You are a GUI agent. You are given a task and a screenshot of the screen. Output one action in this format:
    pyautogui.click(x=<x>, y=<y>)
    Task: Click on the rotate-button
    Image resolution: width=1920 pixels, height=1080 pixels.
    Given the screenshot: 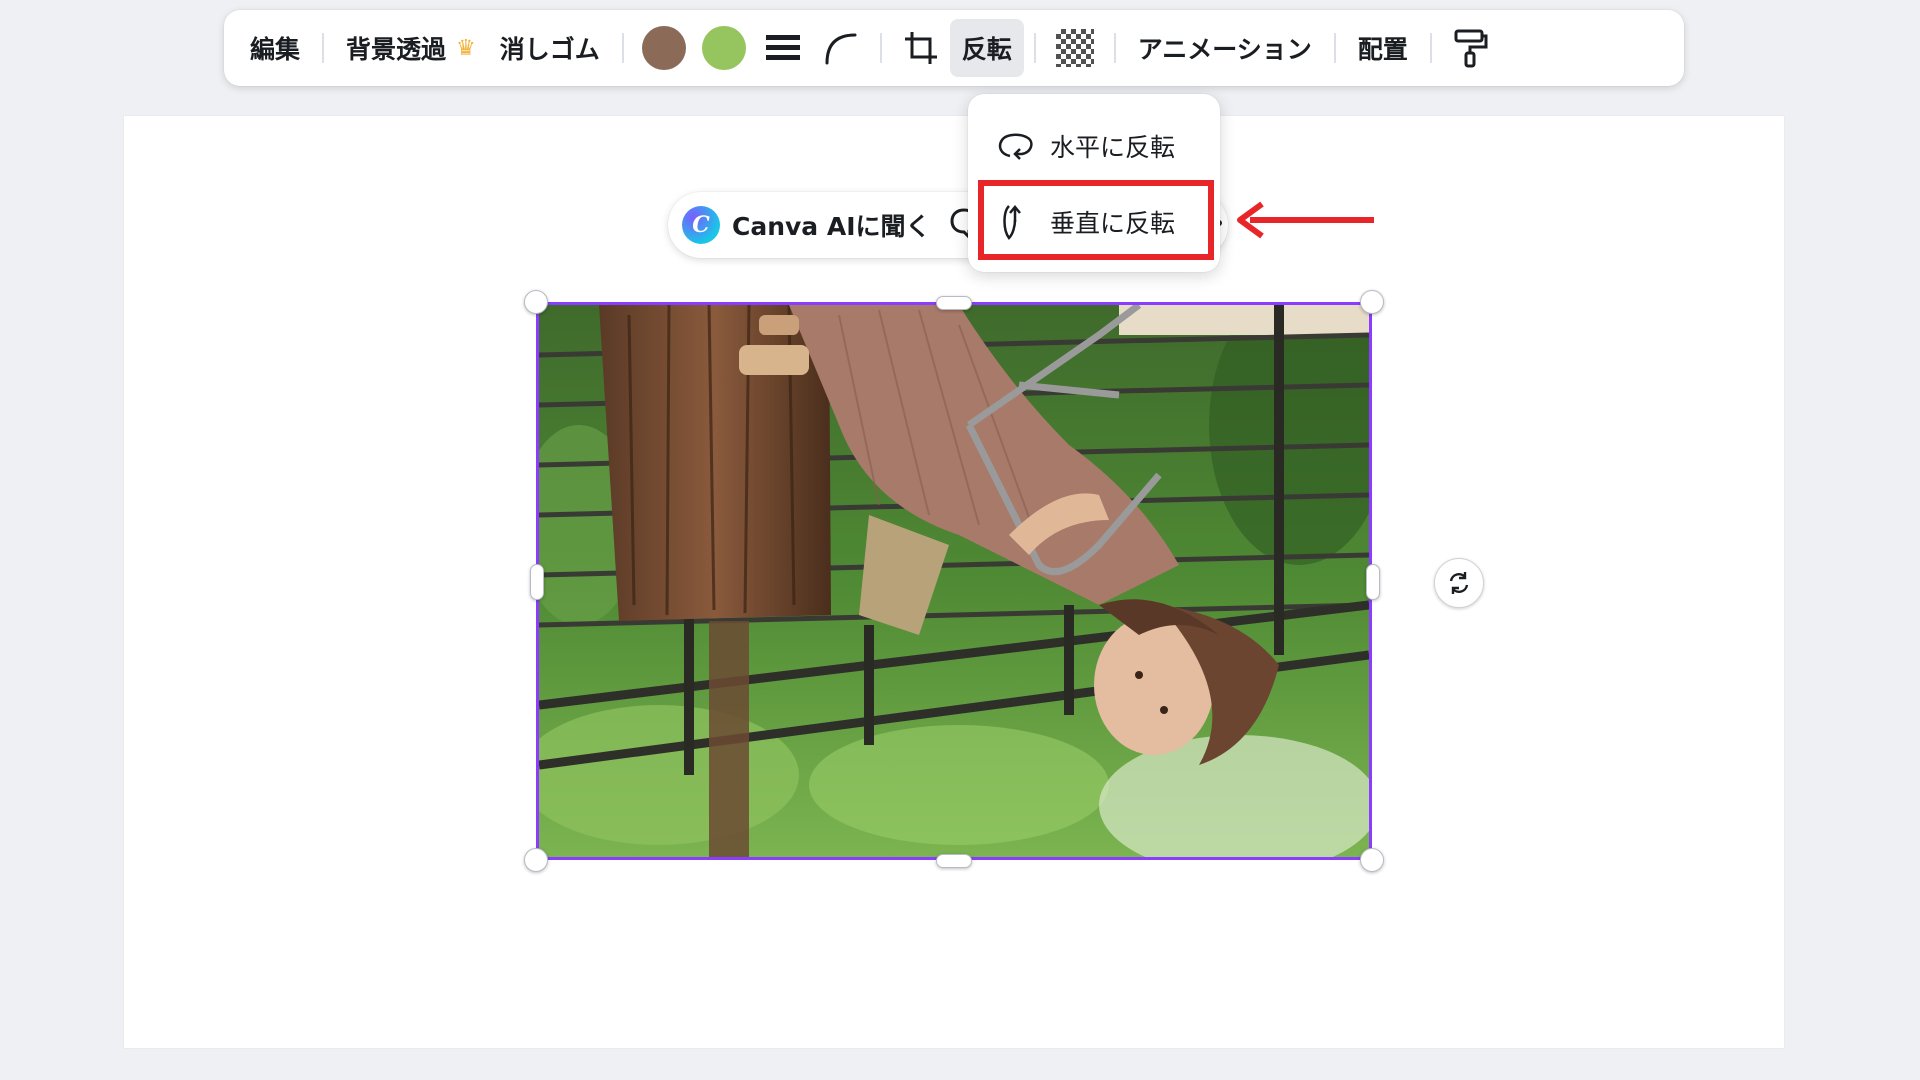 What is the action you would take?
    pyautogui.click(x=1459, y=583)
    